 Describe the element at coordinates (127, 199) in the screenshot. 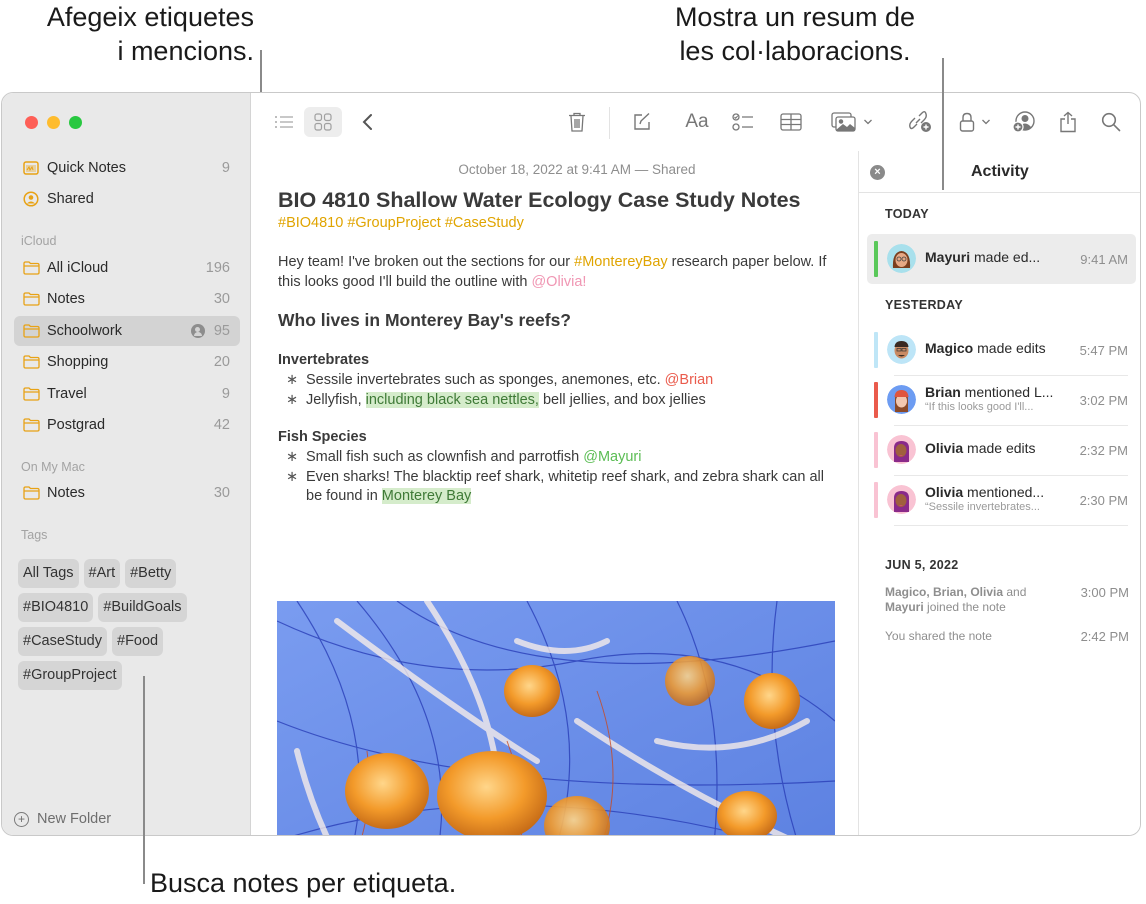

I see `sidebar-item-shared: Shared` at that location.